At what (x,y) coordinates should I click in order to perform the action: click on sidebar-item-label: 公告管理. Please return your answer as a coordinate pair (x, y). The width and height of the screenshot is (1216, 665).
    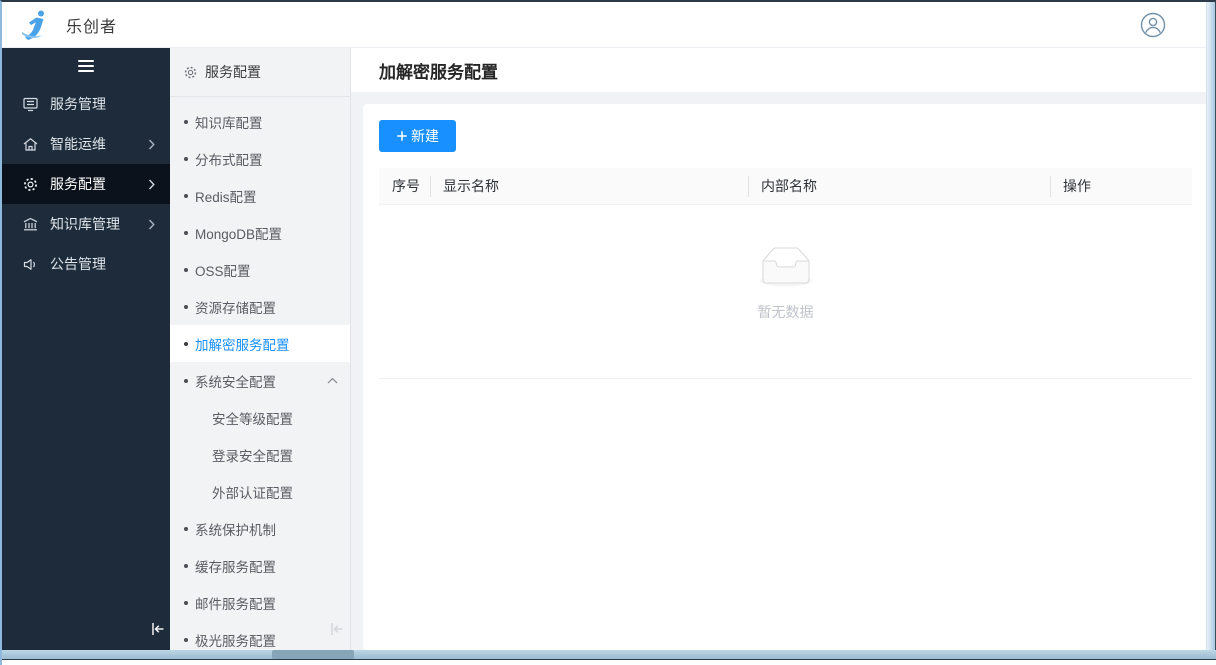
    Looking at the image, I should click on (78, 264).